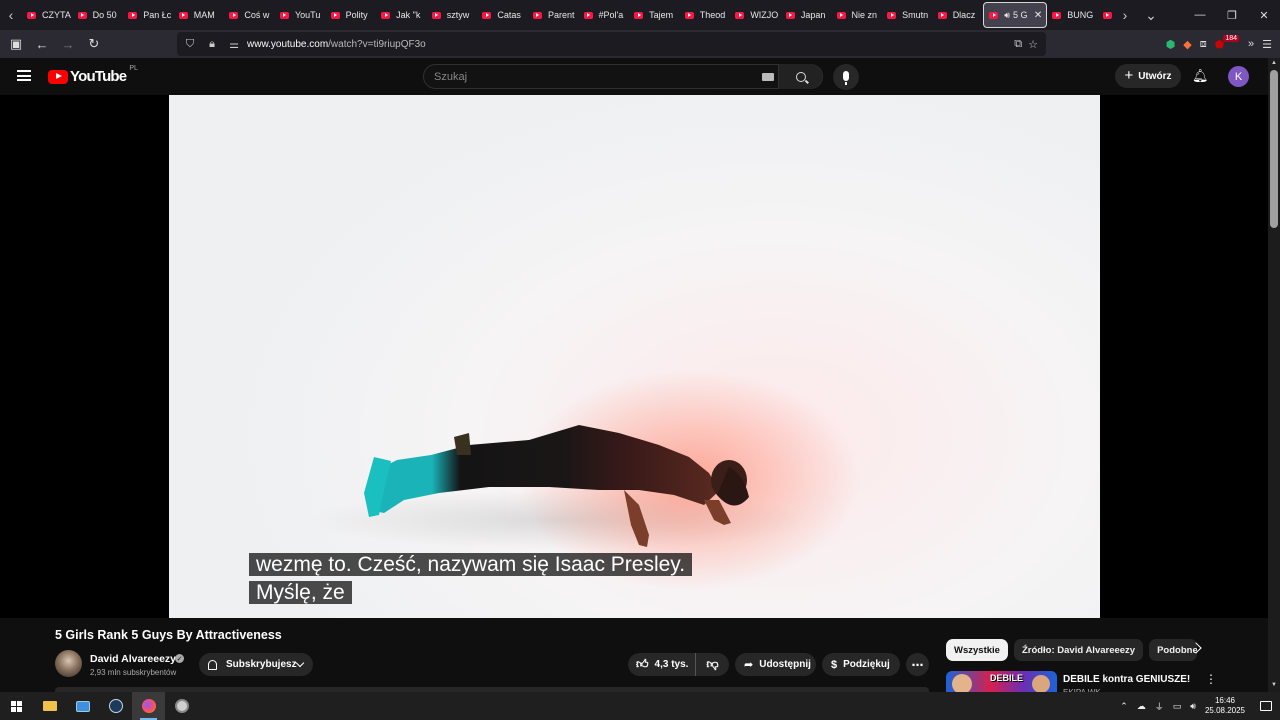  What do you see at coordinates (98, 15) in the screenshot?
I see `browser-tab: Do 50` at bounding box center [98, 15].